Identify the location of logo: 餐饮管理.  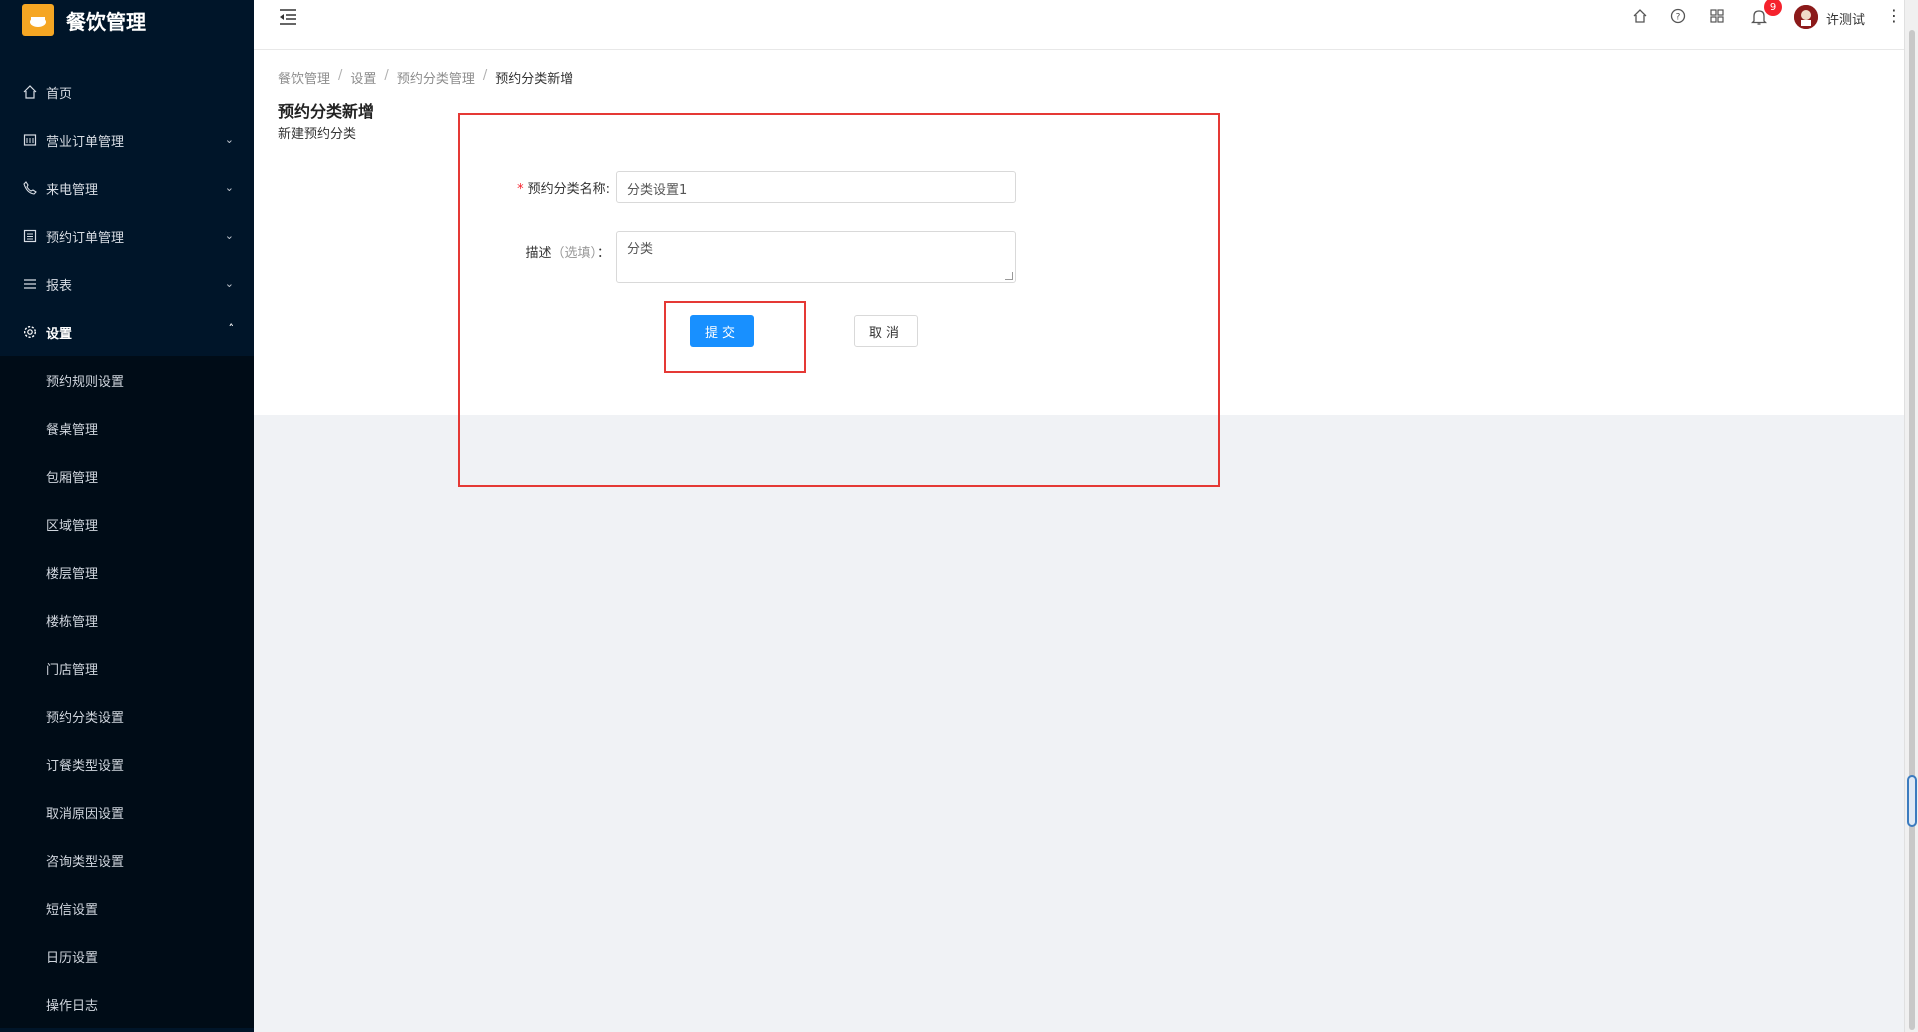
(127, 20).